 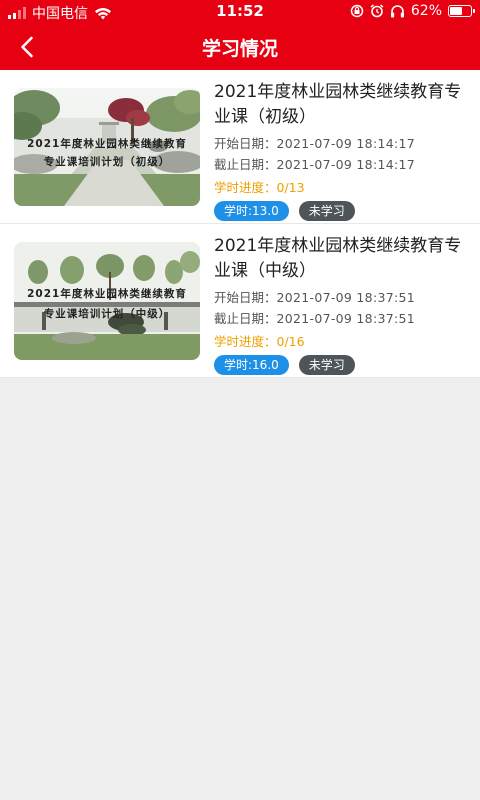 I want to click on page-title: 学习情况, so click(x=239, y=49).